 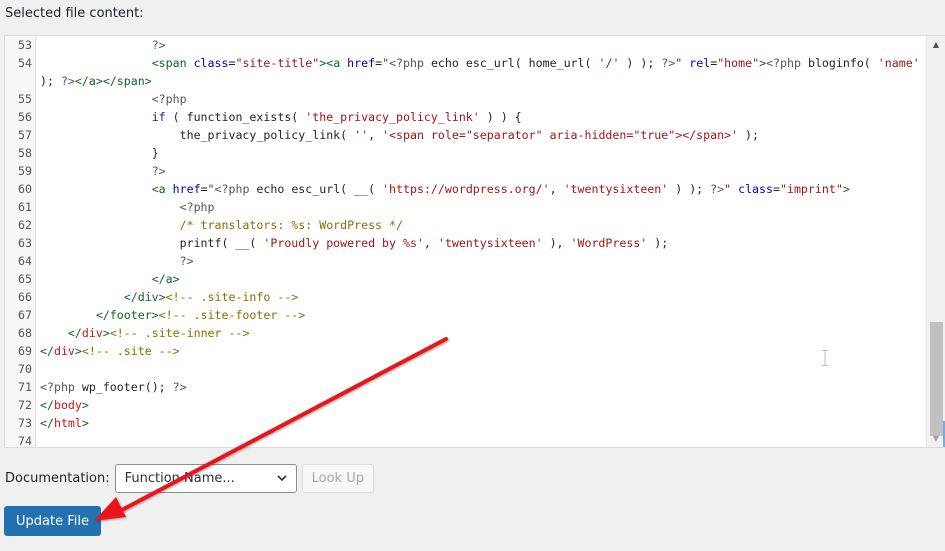 What do you see at coordinates (25, 99) in the screenshot?
I see `line-number: 55` at bounding box center [25, 99].